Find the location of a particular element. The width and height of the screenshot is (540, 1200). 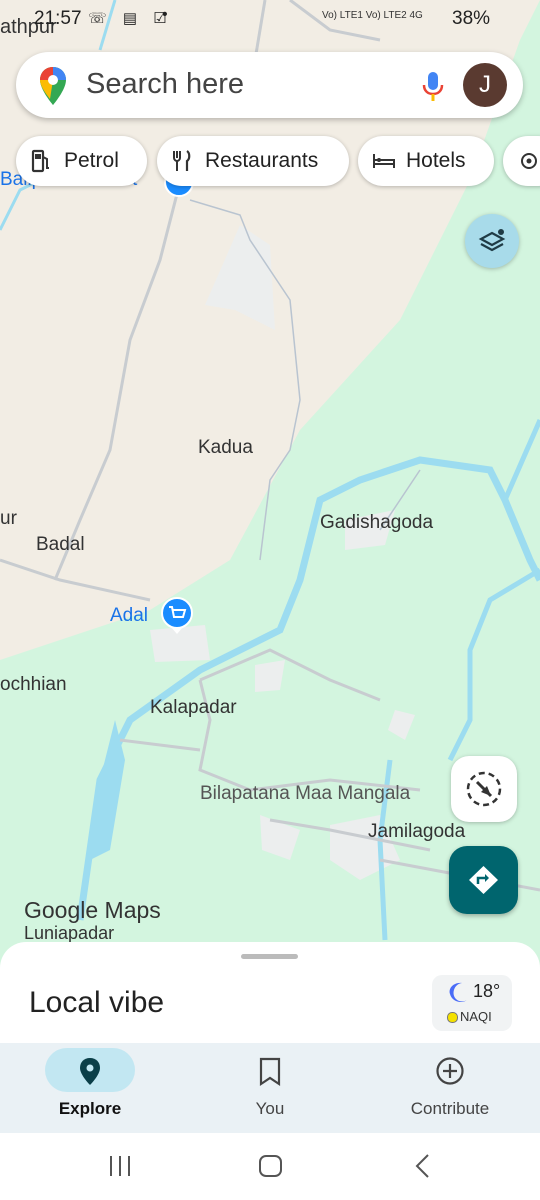

map-label-jamilagoda: Jamilagoda is located at coordinates (416, 832).